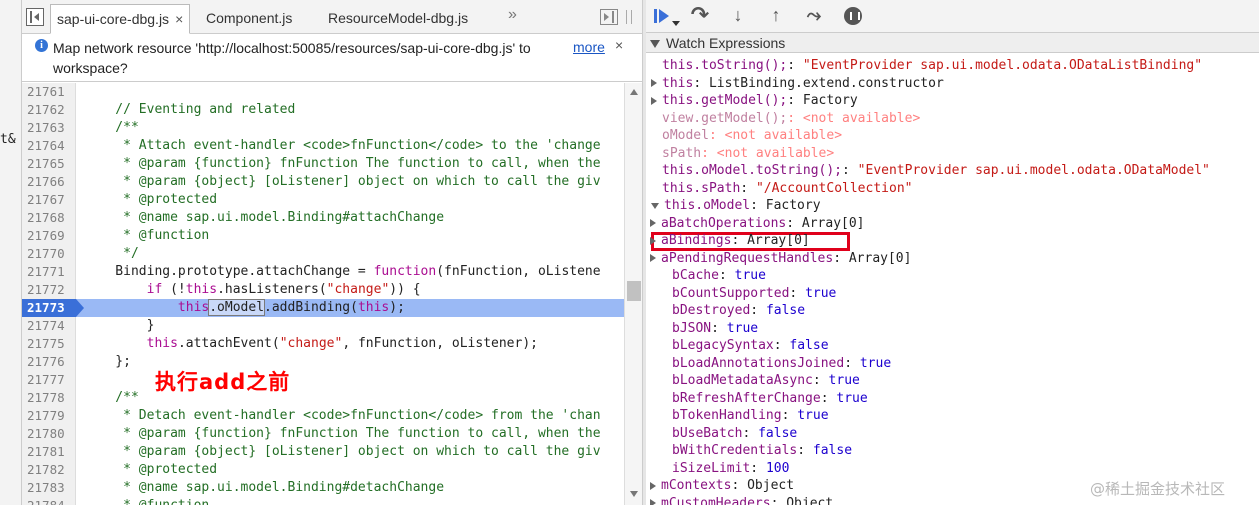 This screenshot has width=1259, height=505. What do you see at coordinates (629, 17) in the screenshot?
I see `drag-handle-icon` at bounding box center [629, 17].